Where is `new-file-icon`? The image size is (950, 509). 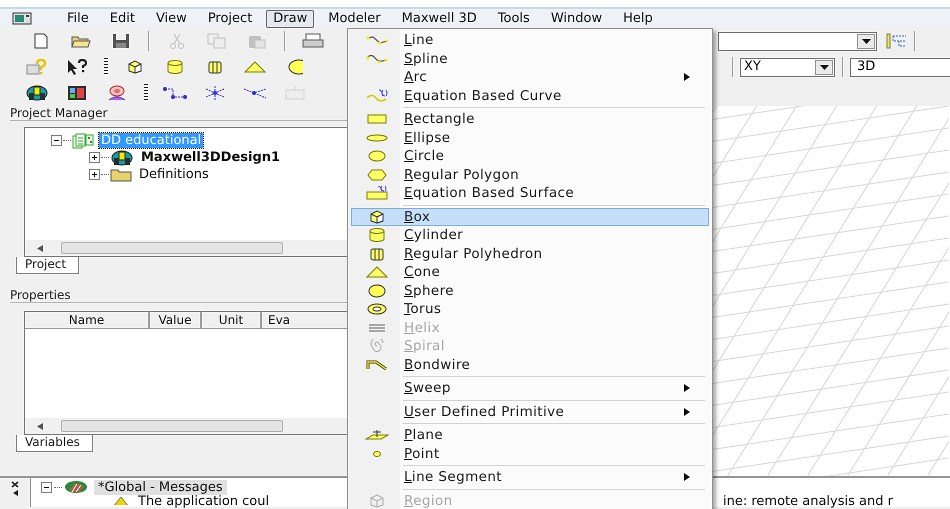
new-file-icon is located at coordinates (41, 41).